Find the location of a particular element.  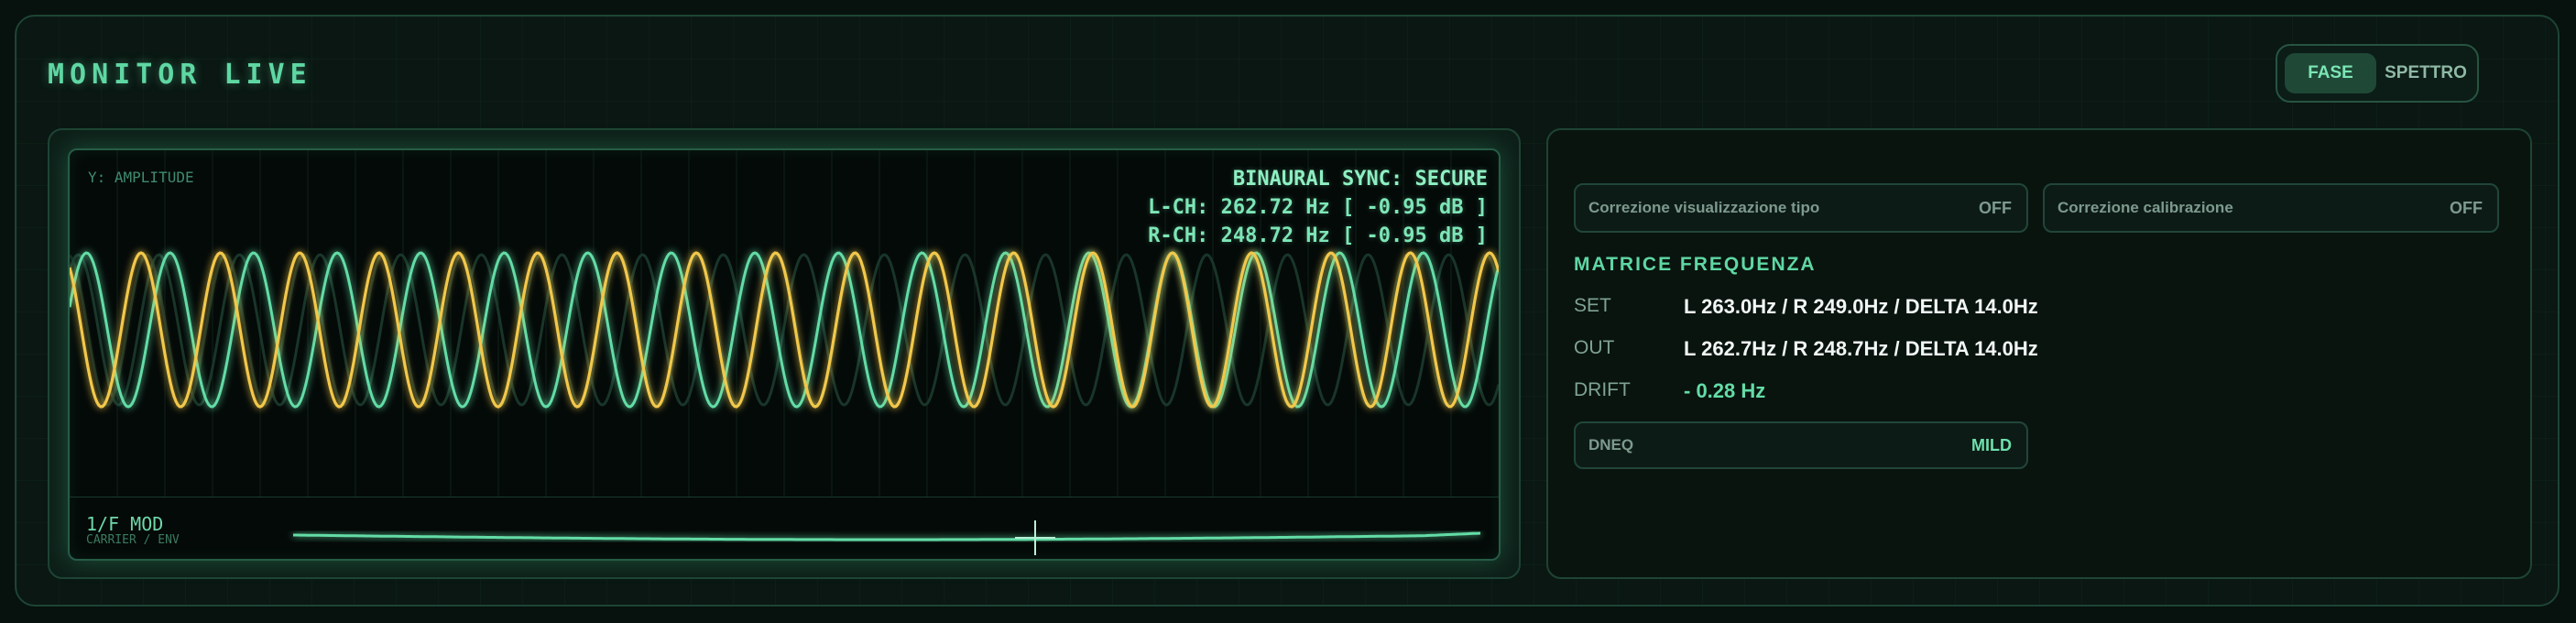

display-type-correction-label: Correzione visualizzazione tipo is located at coordinates (1704, 207).